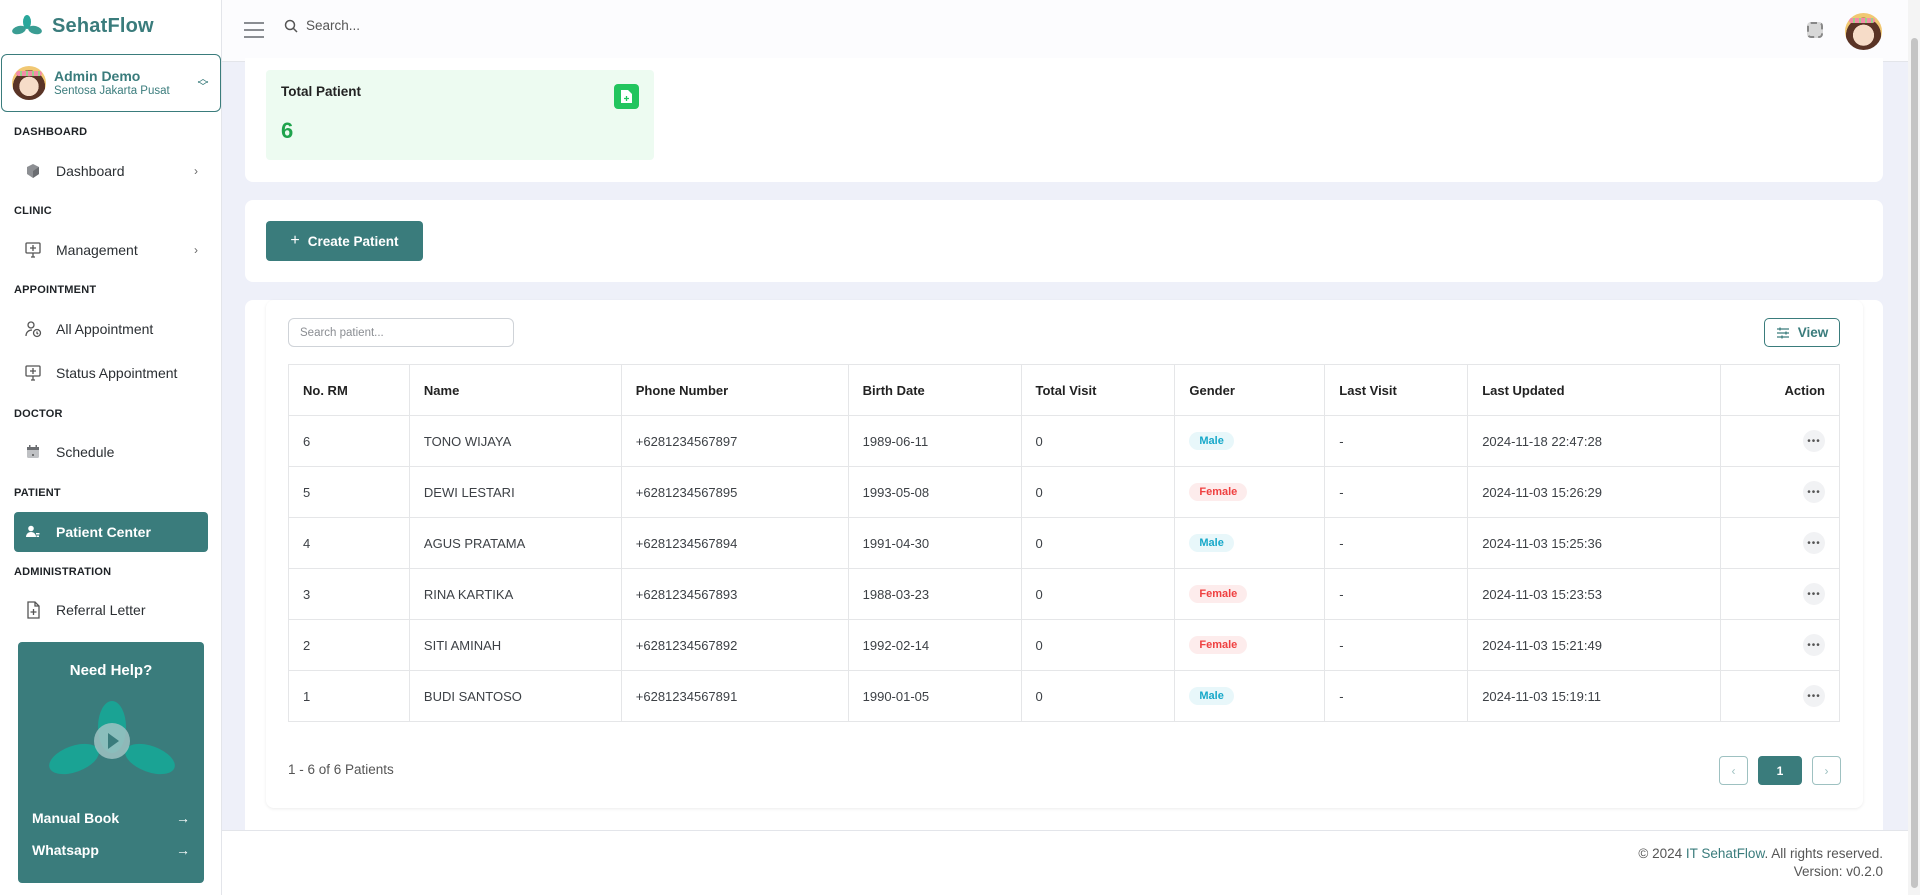 This screenshot has width=1920, height=895. What do you see at coordinates (1098, 696) in the screenshot?
I see `cell-total-visit: 0` at bounding box center [1098, 696].